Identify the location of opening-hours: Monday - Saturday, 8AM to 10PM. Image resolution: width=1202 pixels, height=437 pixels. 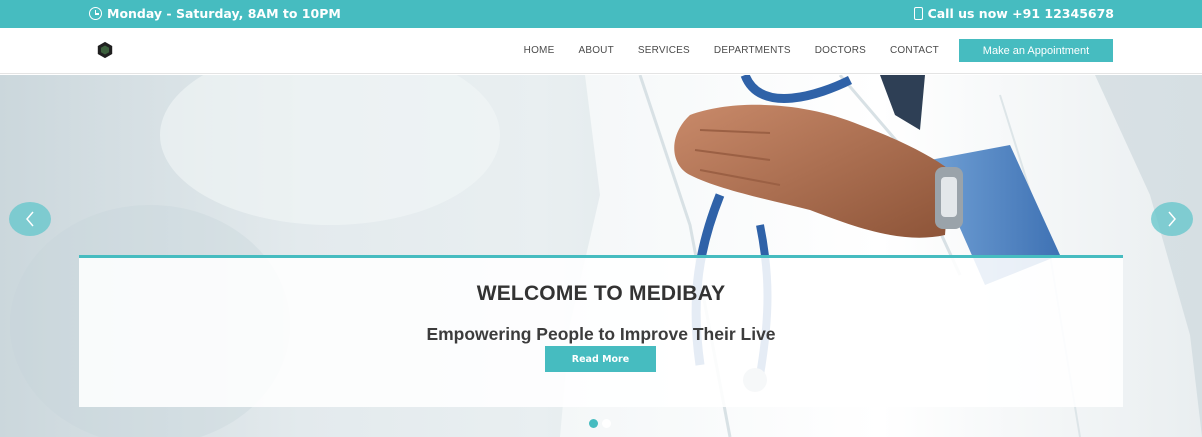
(215, 13).